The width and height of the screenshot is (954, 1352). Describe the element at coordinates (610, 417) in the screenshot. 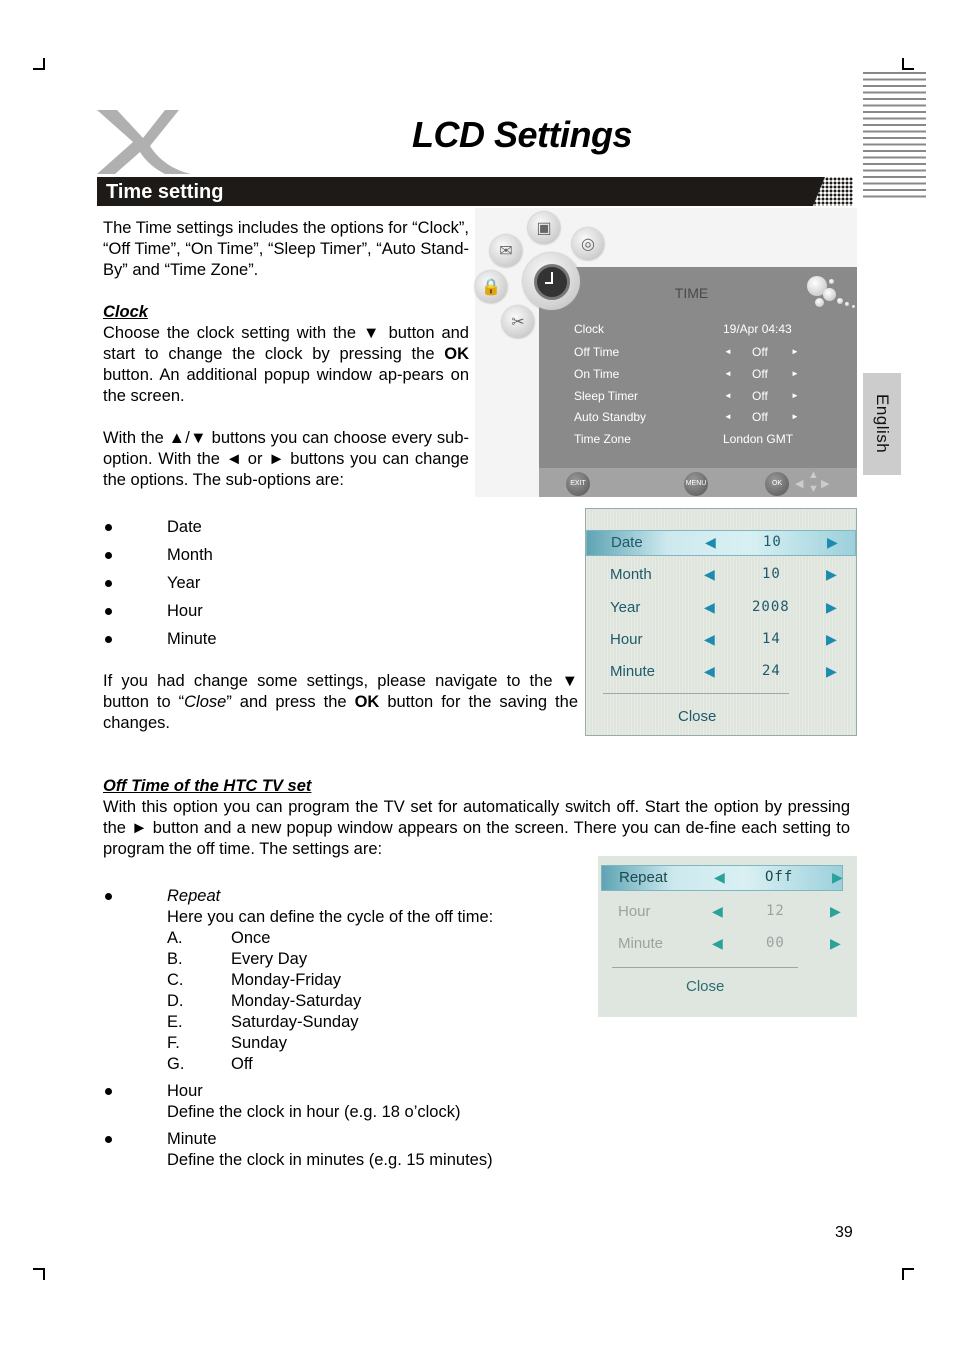

I see `row-label: Auto Standby` at that location.